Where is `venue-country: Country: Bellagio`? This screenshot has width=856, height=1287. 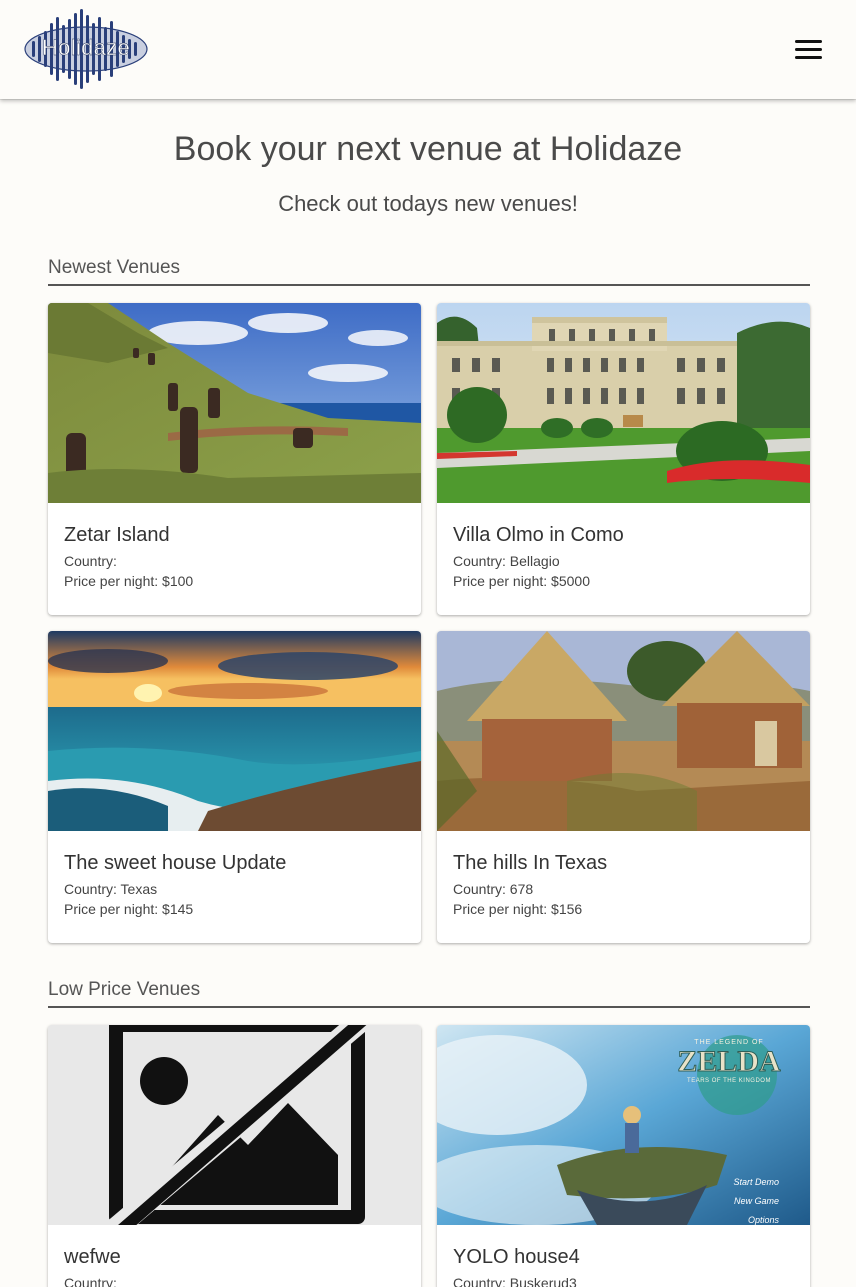 venue-country: Country: Bellagio is located at coordinates (506, 561).